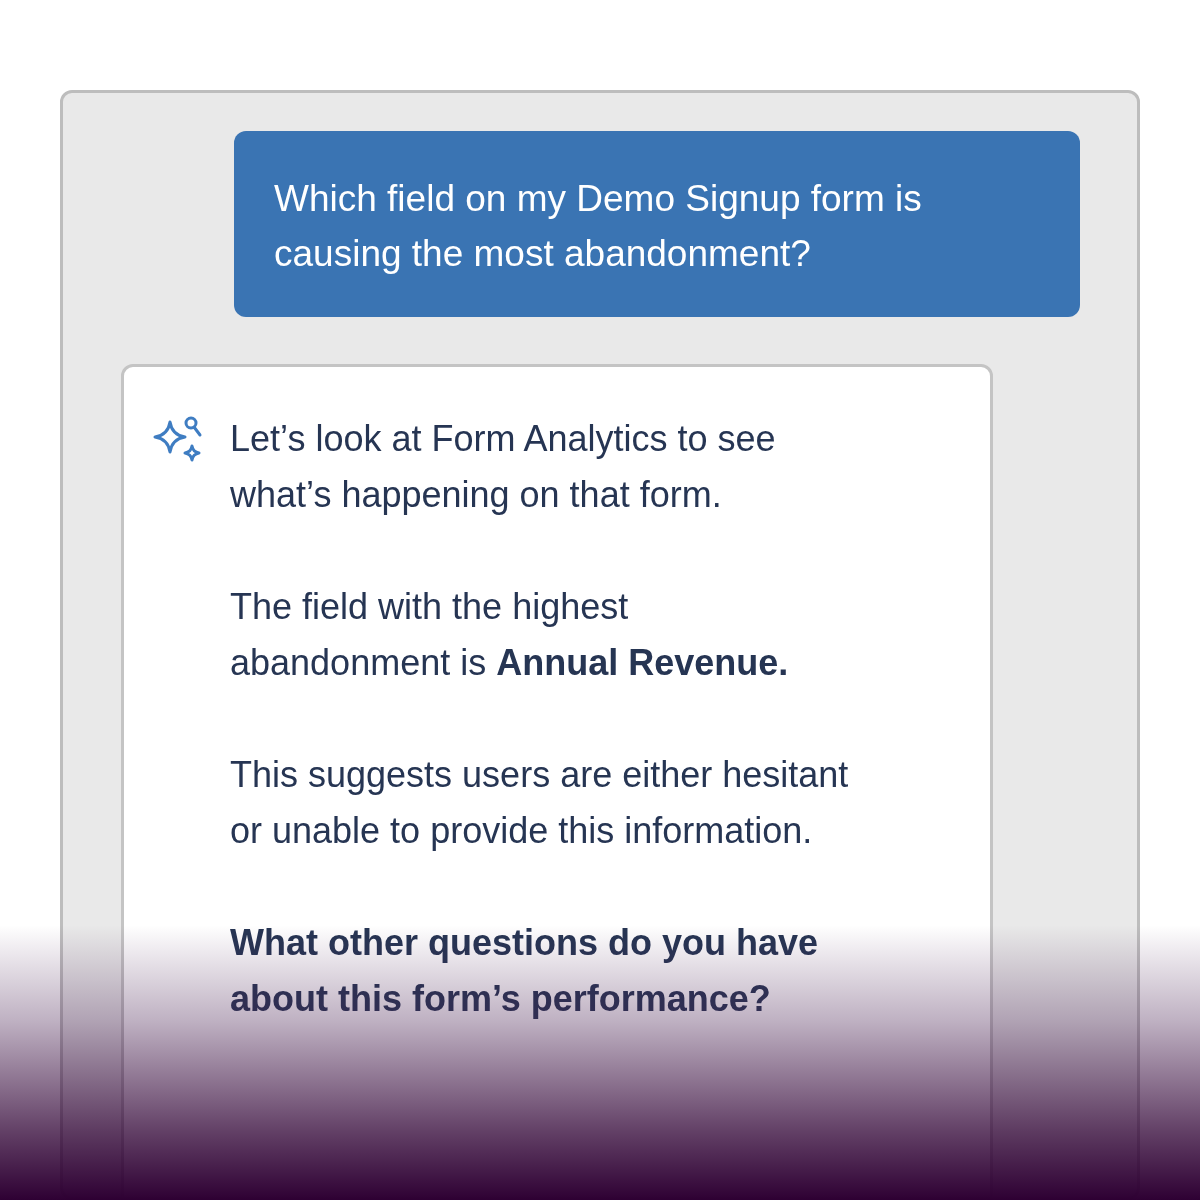 The height and width of the screenshot is (1200, 1200). I want to click on user-message: Which field on my Demo Signup form is causing the most abandonment?, so click(657, 224).